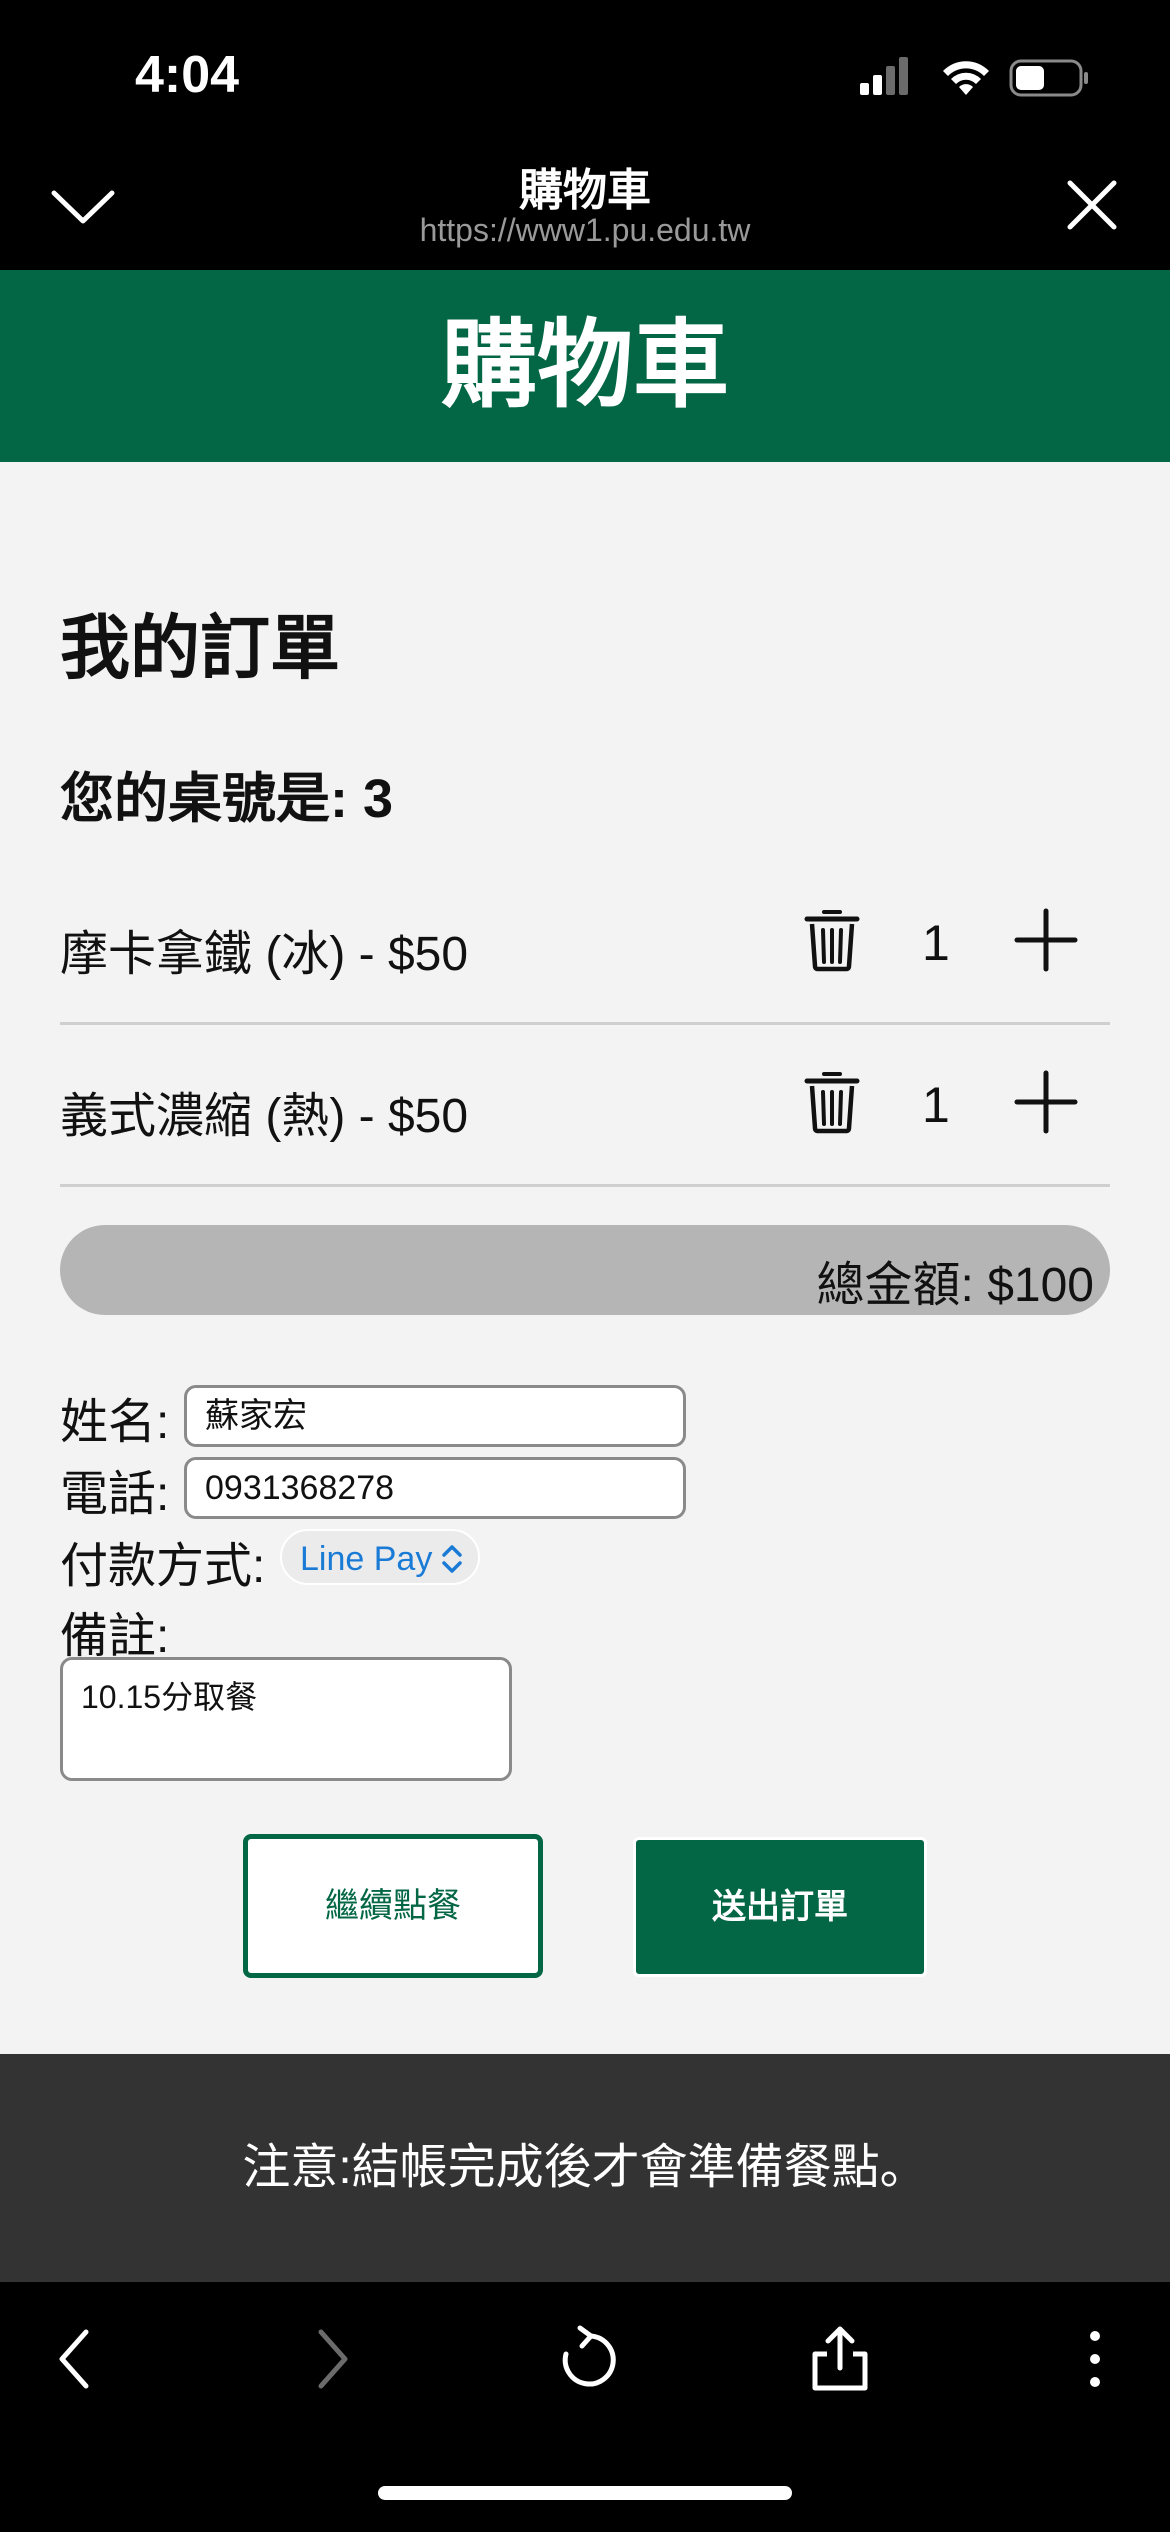 The width and height of the screenshot is (1170, 2532). Describe the element at coordinates (452, 1559) in the screenshot. I see `select-updown-icon` at that location.